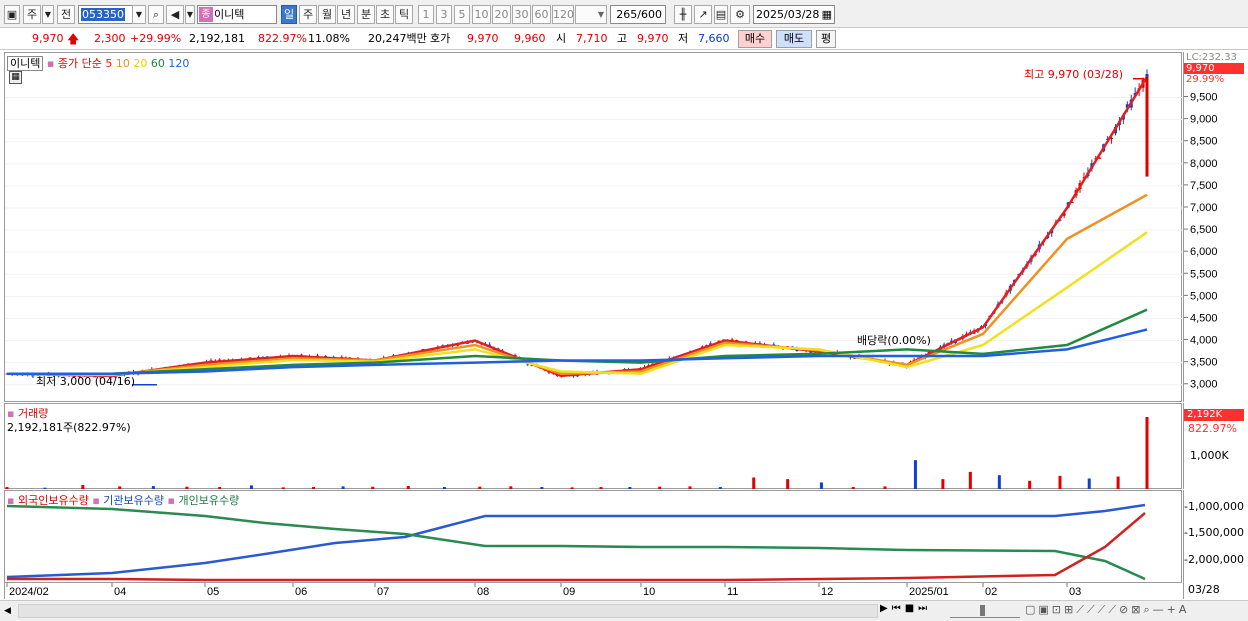  What do you see at coordinates (755, 39) in the screenshot?
I see `buy-button: 매수` at bounding box center [755, 39].